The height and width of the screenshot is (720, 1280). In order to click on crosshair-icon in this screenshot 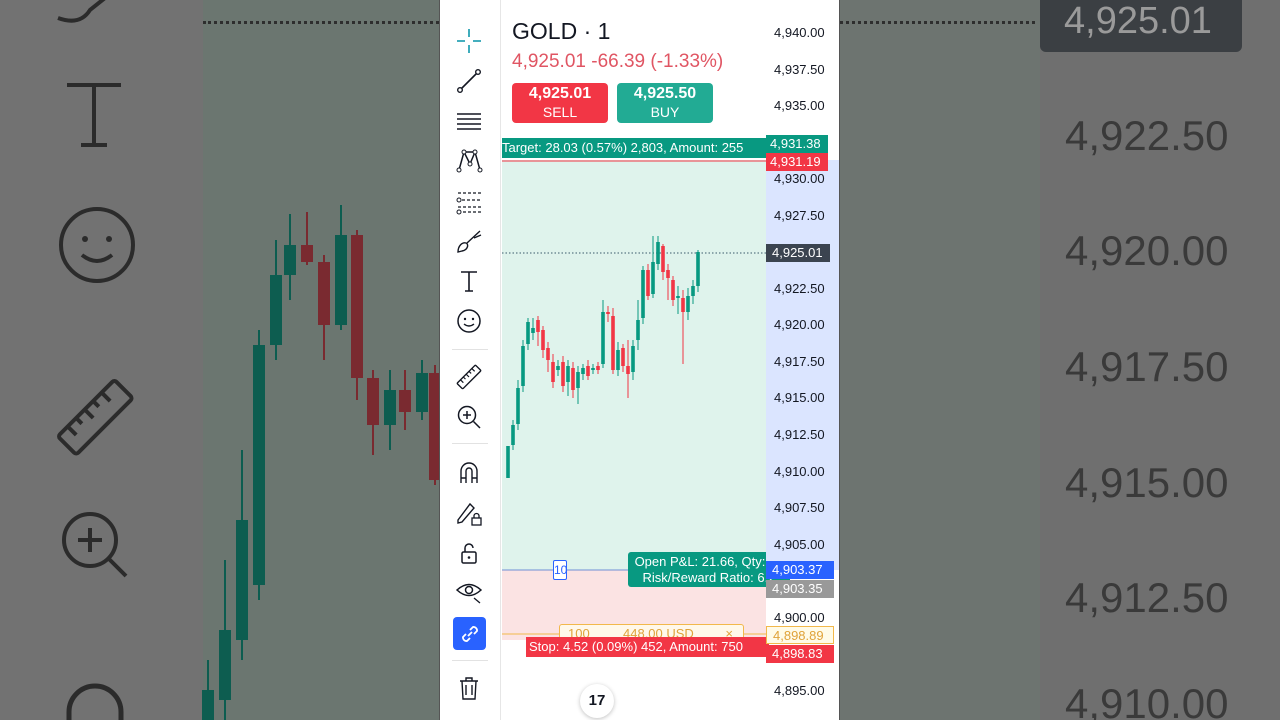, I will do `click(469, 41)`.